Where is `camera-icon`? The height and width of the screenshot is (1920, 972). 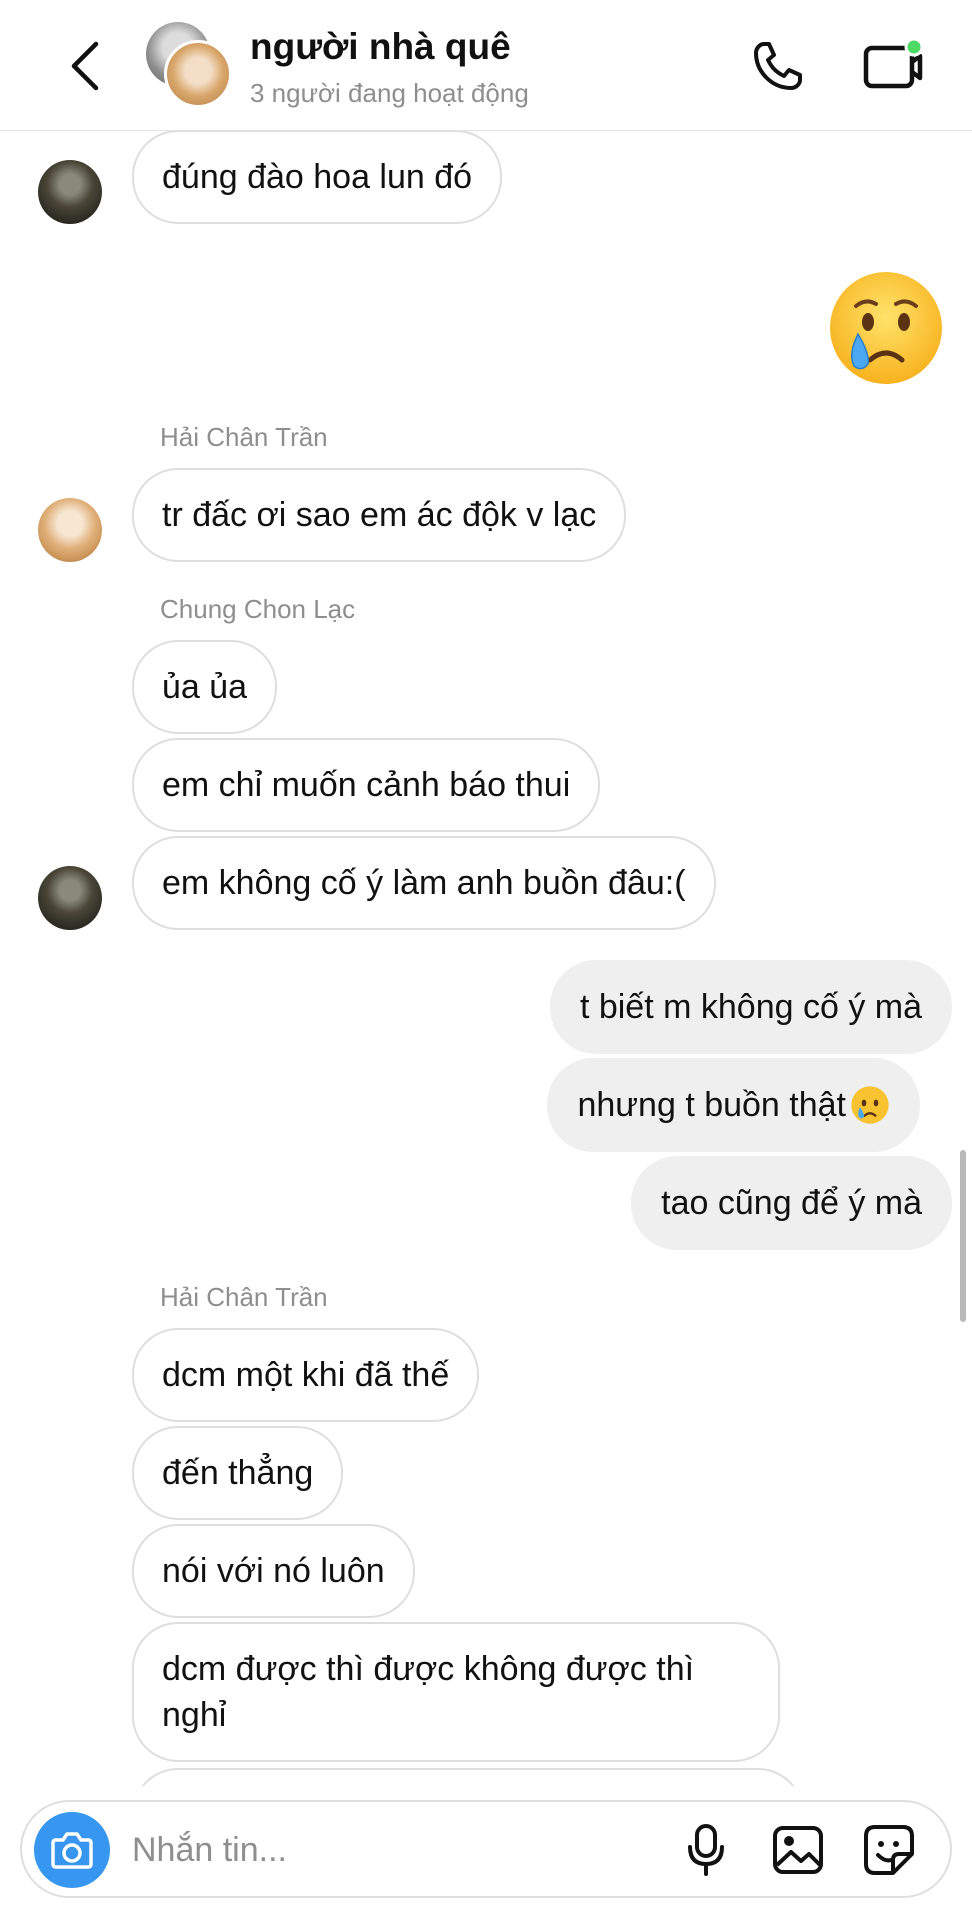 camera-icon is located at coordinates (72, 1850).